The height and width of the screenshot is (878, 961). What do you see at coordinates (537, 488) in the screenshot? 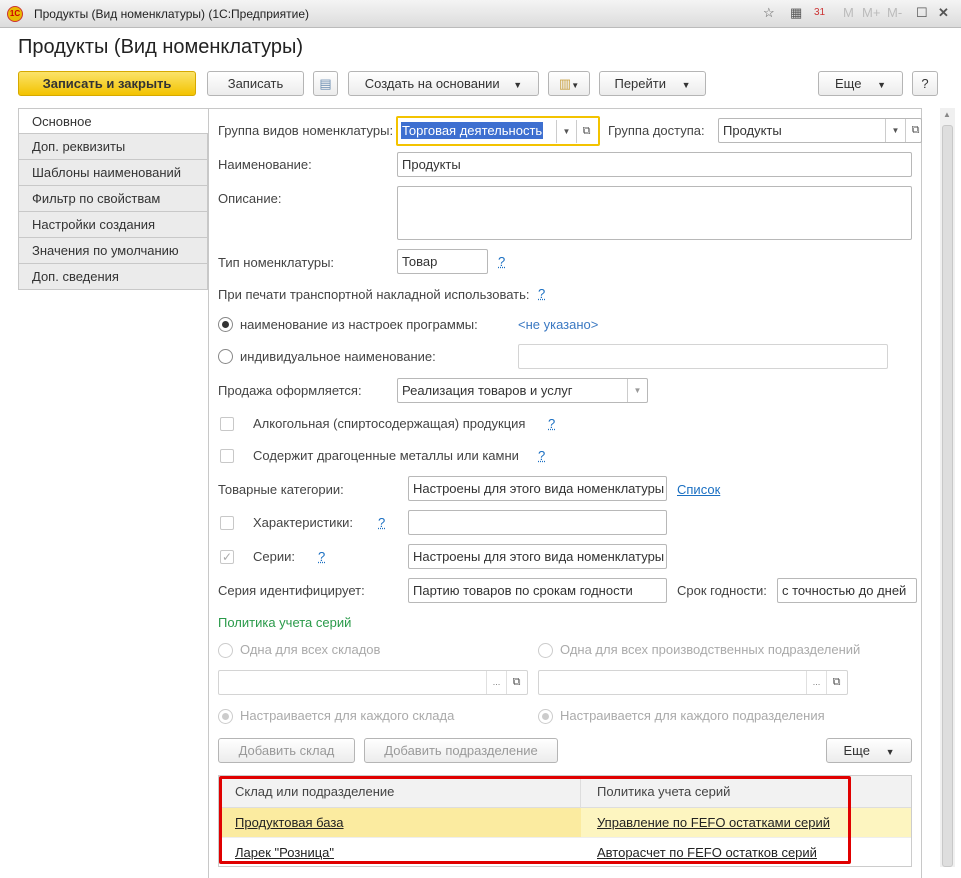
I see `categories-input: Настроены для этого вида номенклатуры` at bounding box center [537, 488].